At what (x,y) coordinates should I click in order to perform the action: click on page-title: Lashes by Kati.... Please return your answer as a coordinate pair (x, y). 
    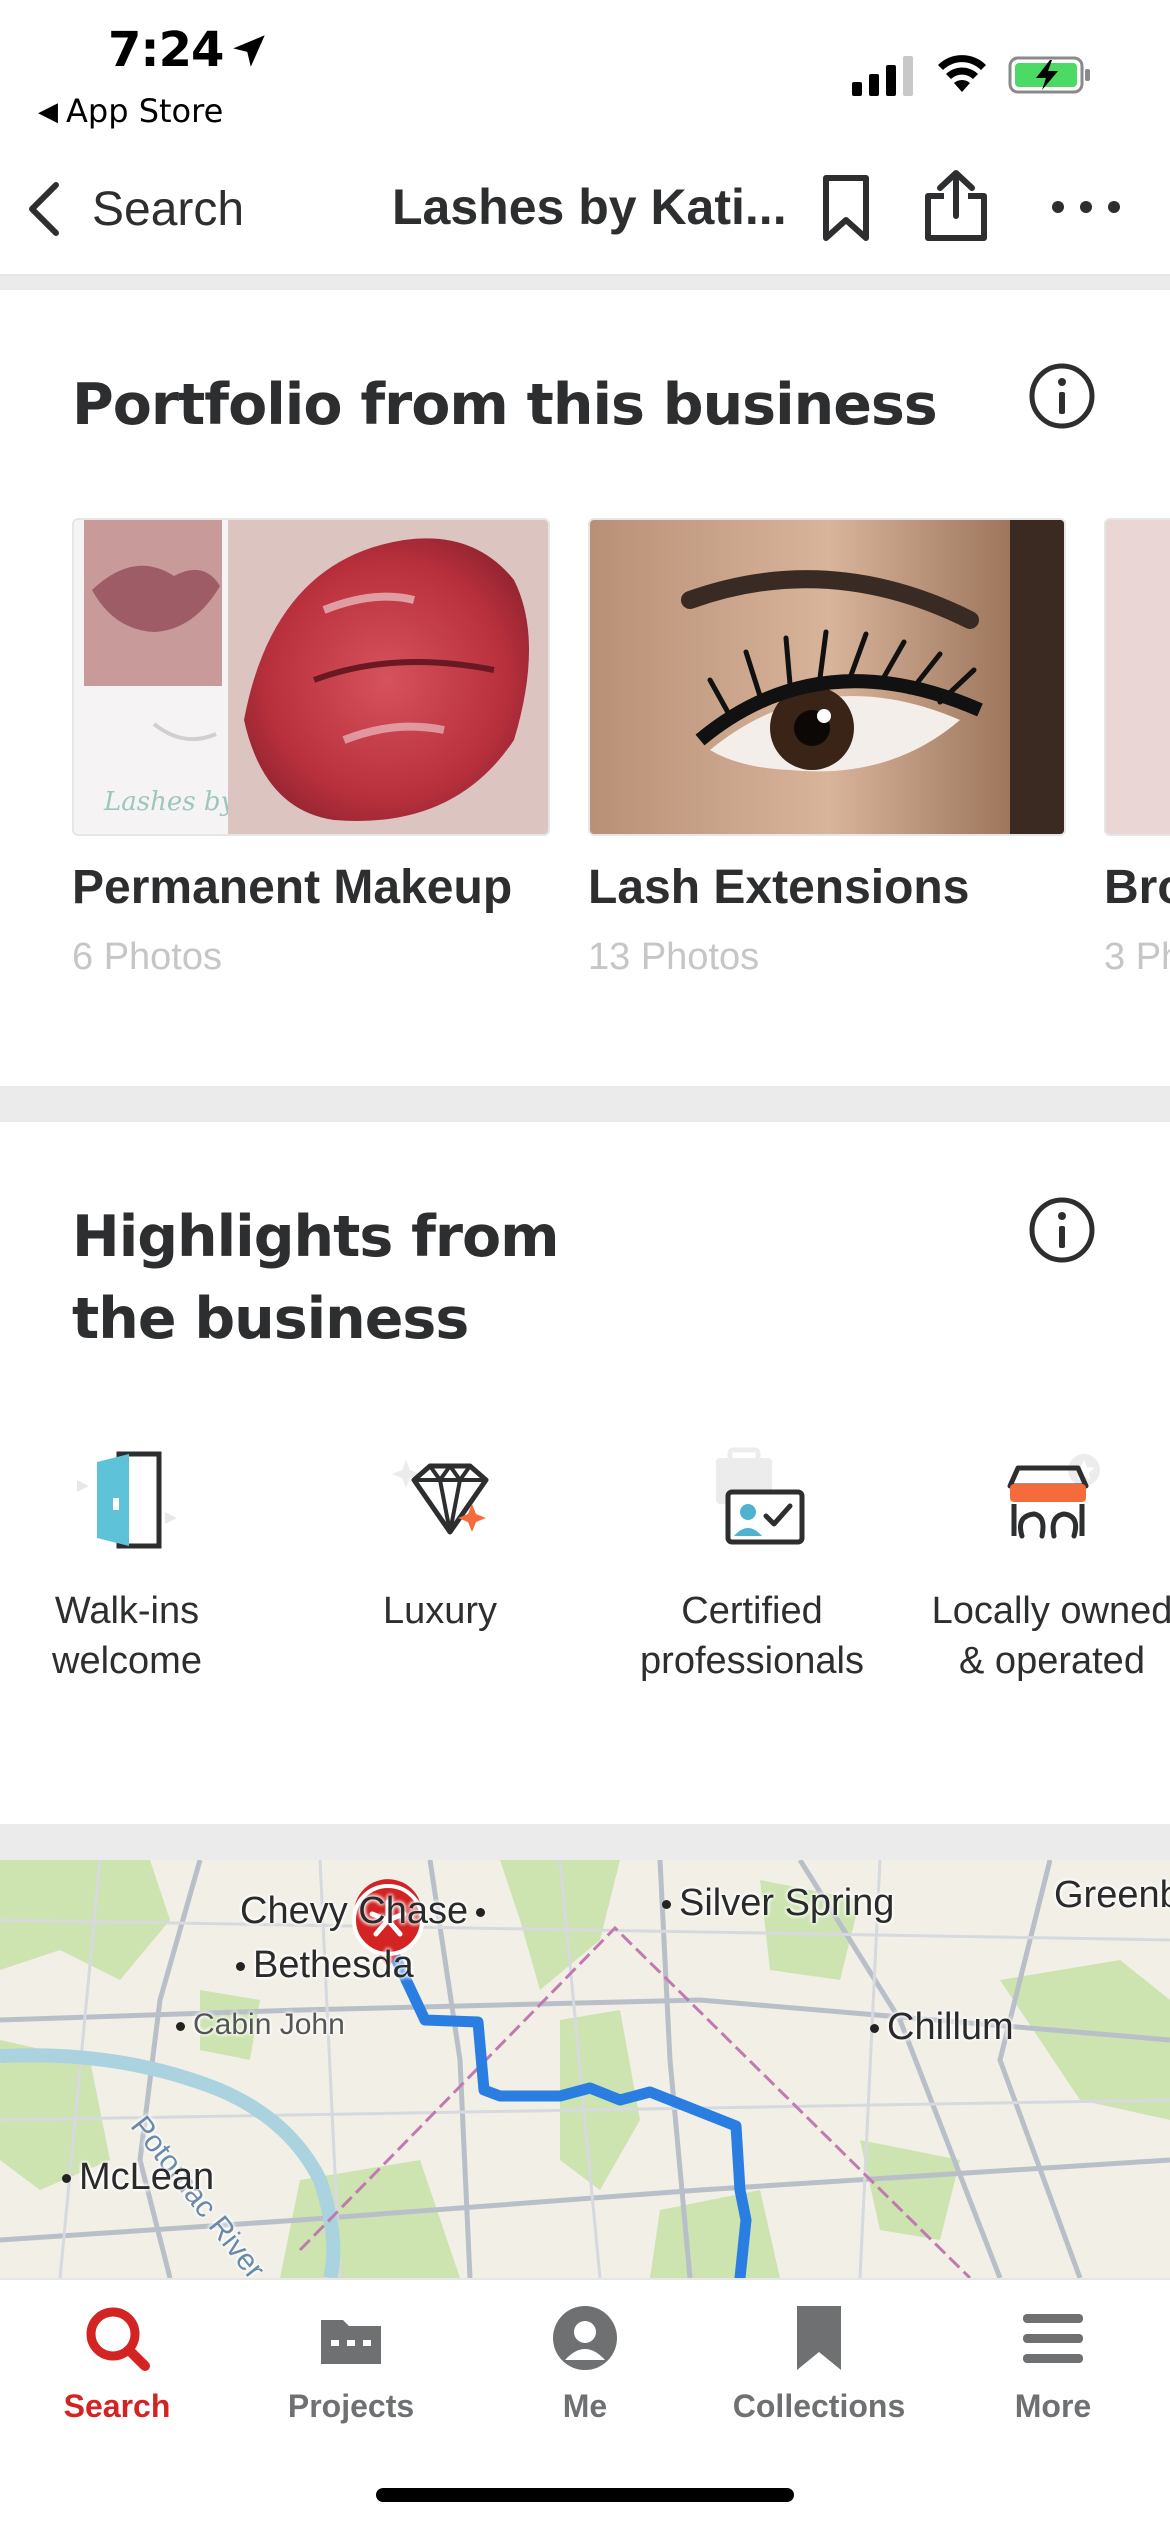
    Looking at the image, I should click on (589, 207).